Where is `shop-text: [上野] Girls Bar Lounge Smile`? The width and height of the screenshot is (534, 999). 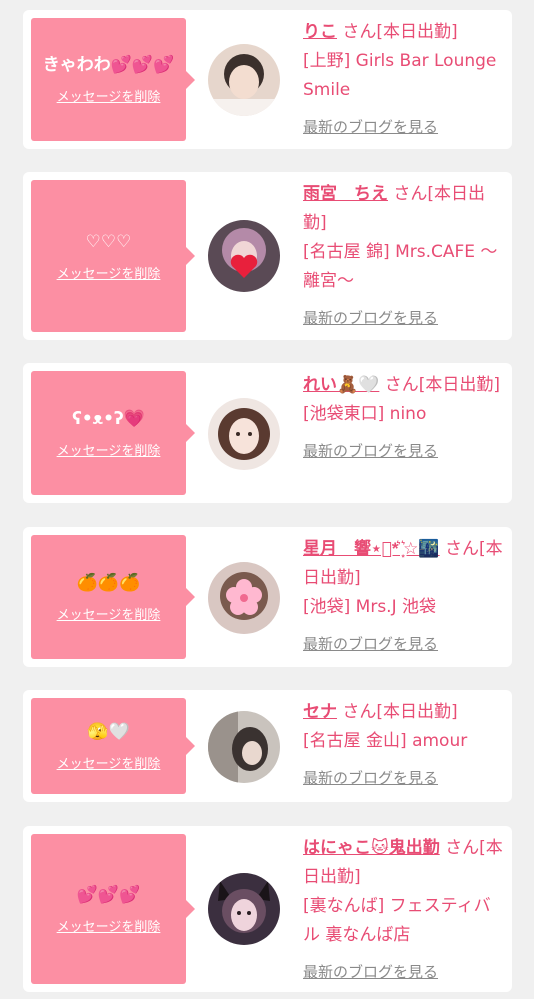
shop-text: [上野] Girls Bar Lounge Smile is located at coordinates (400, 75).